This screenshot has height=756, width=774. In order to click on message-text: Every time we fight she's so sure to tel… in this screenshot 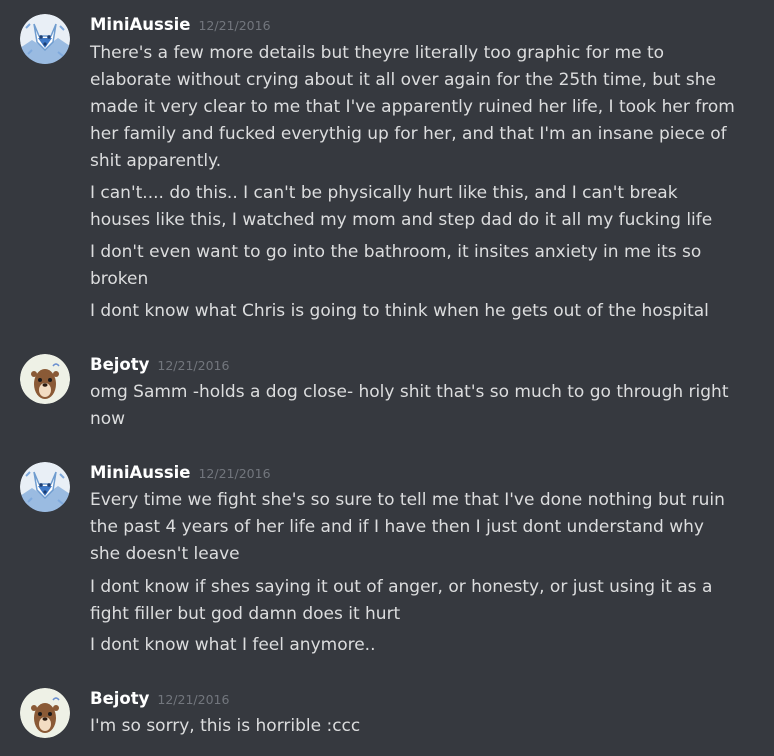, I will do `click(407, 527)`.